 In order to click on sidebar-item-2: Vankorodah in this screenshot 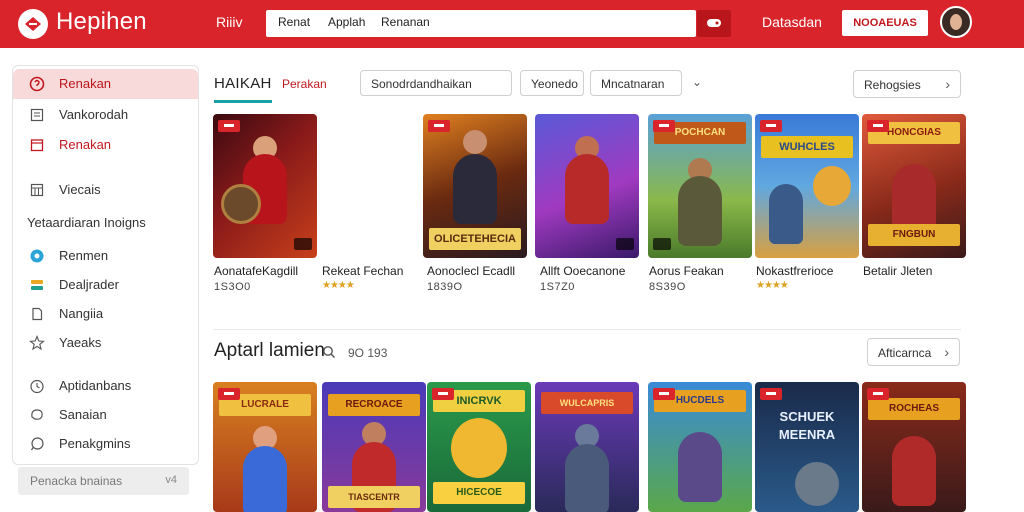, I will do `click(105, 115)`.